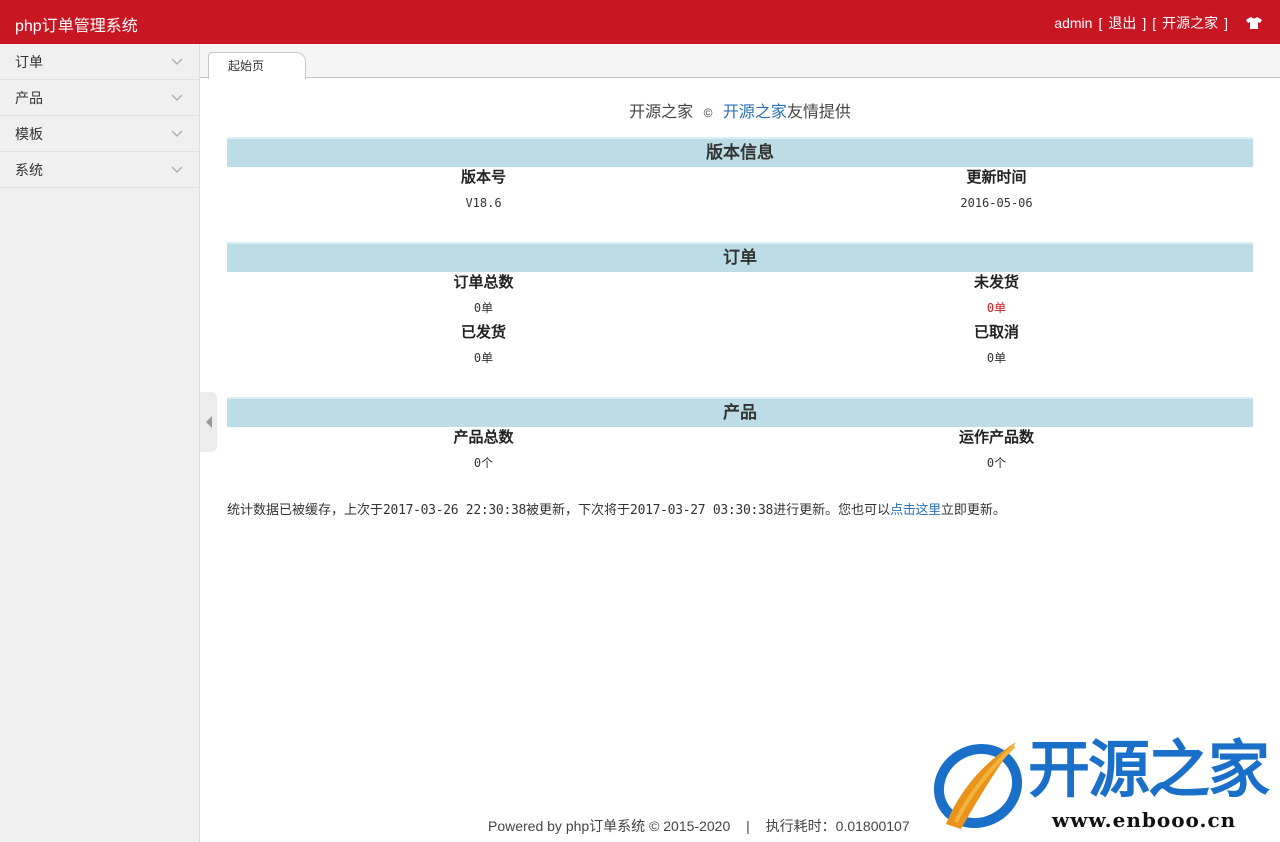  What do you see at coordinates (996, 282) in the screenshot?
I see `cell-label: 未发货` at bounding box center [996, 282].